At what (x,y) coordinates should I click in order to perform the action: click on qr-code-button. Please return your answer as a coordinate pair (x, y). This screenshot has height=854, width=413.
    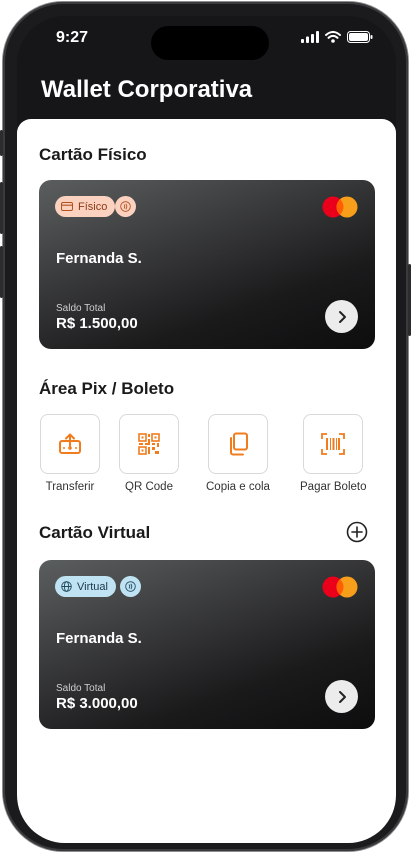
    Looking at the image, I should click on (149, 444).